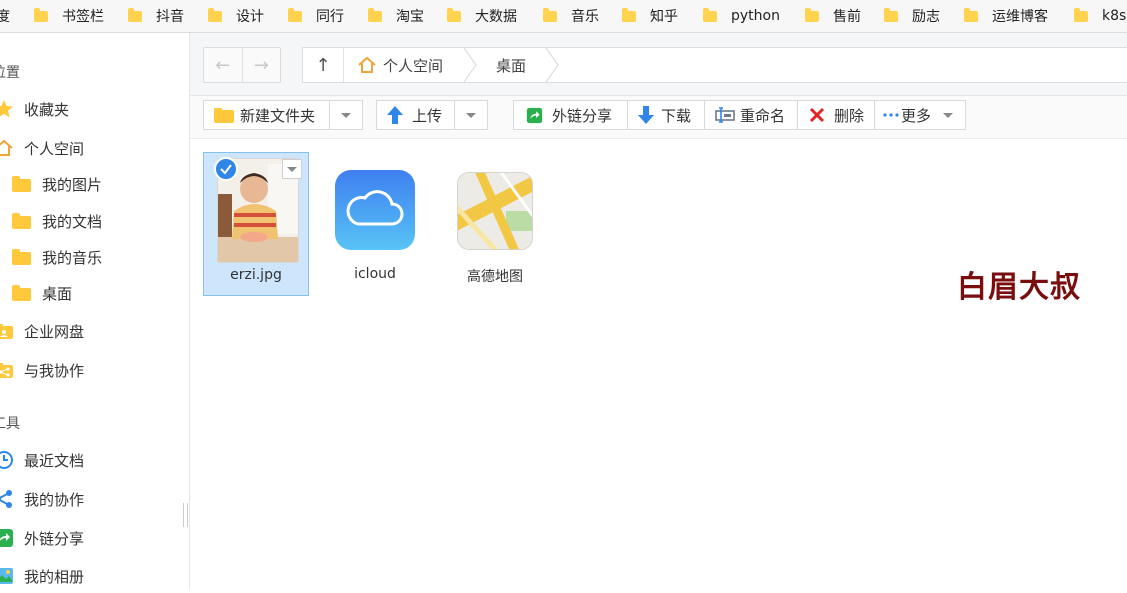 This screenshot has height=593, width=1127. Describe the element at coordinates (250, 17) in the screenshot. I see `bookmark-label: 设计` at that location.